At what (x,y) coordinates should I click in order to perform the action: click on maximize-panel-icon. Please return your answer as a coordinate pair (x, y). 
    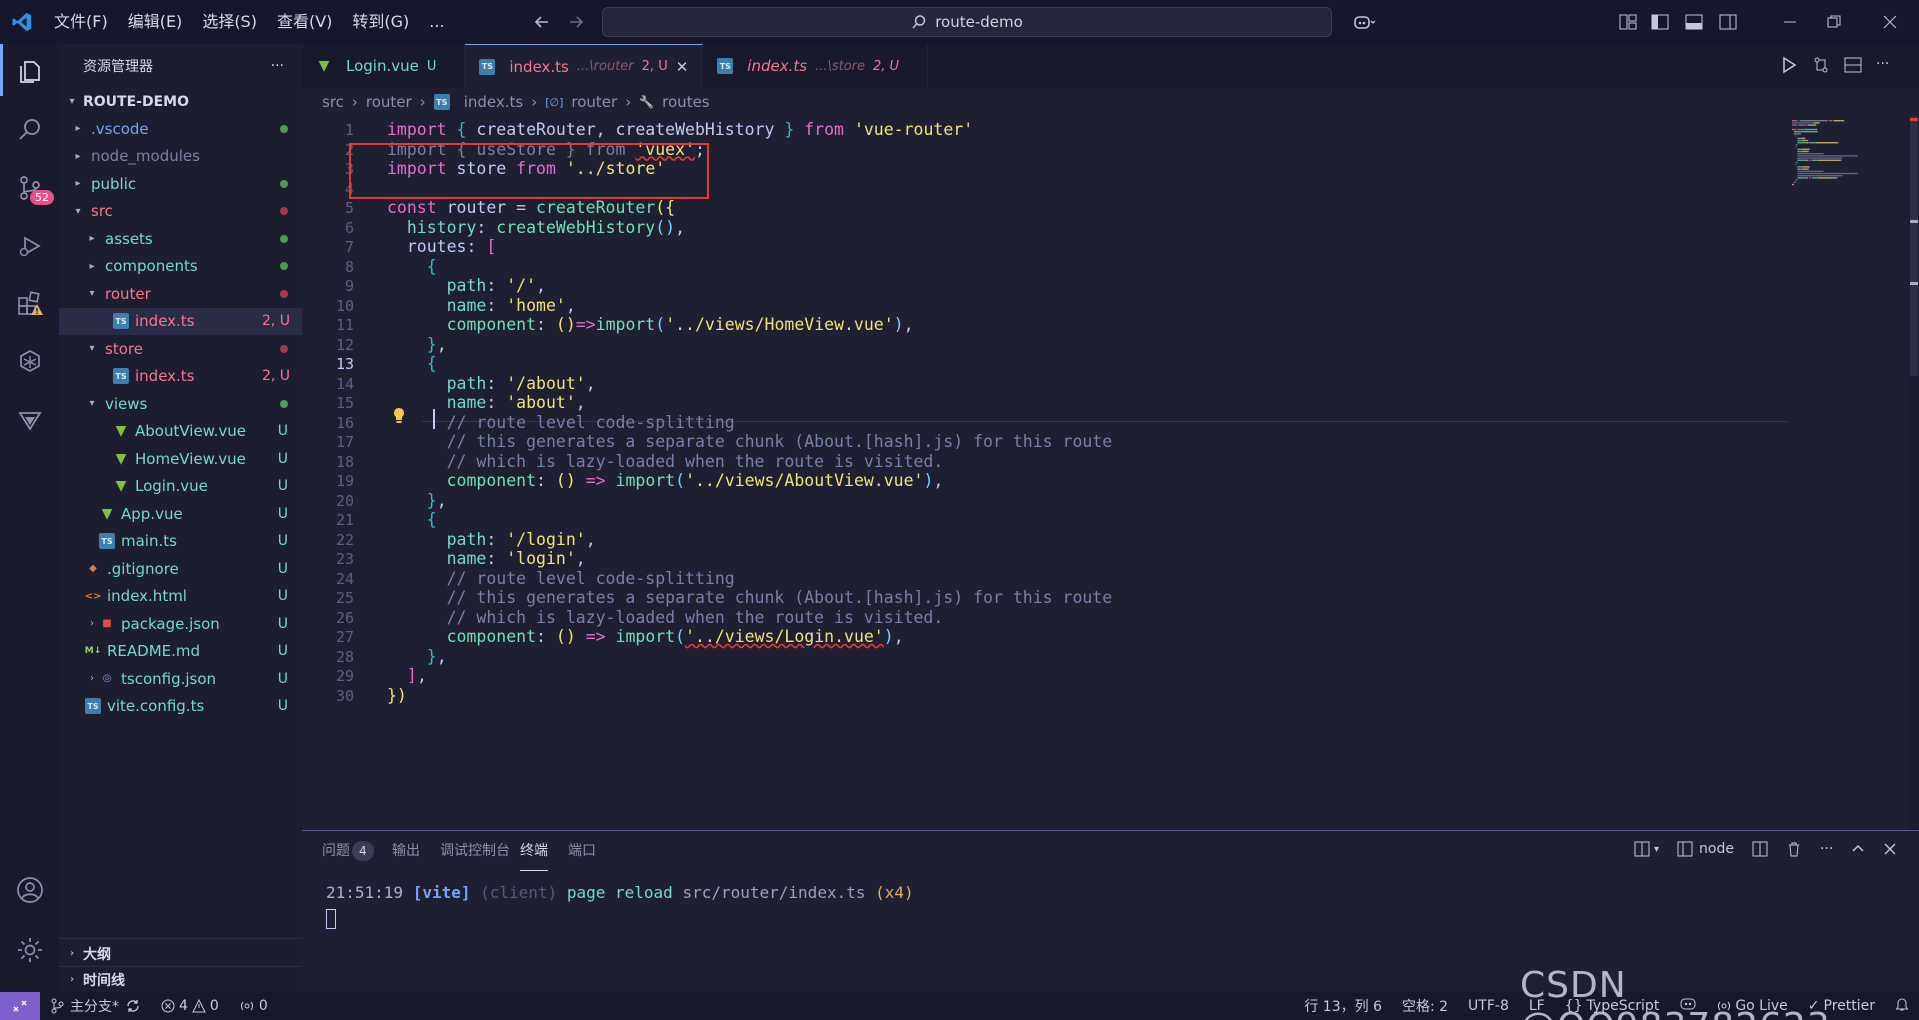
    Looking at the image, I should click on (1858, 849).